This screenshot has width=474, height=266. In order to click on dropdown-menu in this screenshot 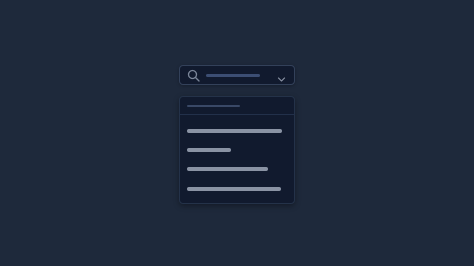, I will do `click(237, 150)`.